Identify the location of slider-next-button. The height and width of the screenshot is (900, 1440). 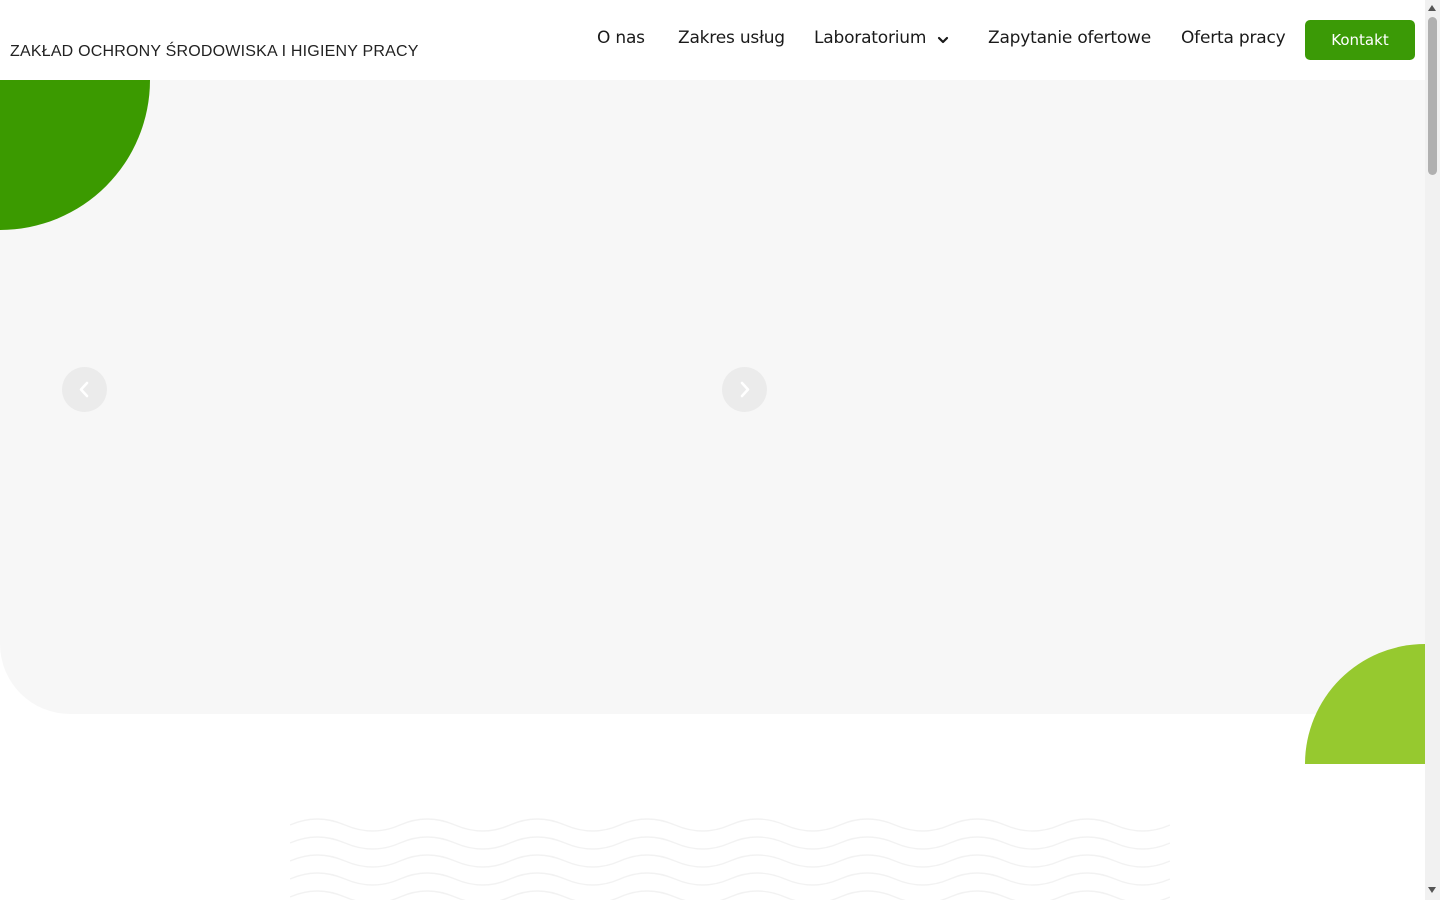
(744, 389).